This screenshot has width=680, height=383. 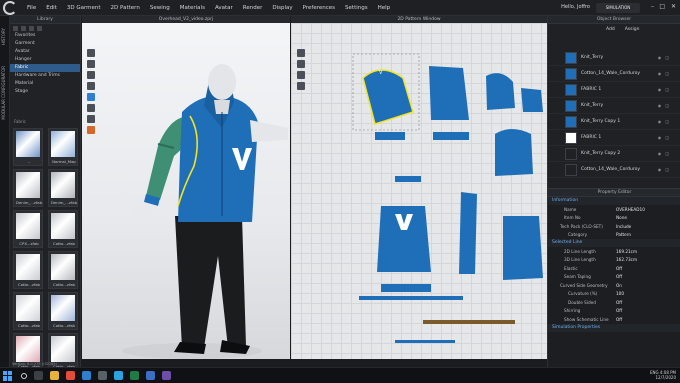 I want to click on schematic-value: Off, so click(x=619, y=319).